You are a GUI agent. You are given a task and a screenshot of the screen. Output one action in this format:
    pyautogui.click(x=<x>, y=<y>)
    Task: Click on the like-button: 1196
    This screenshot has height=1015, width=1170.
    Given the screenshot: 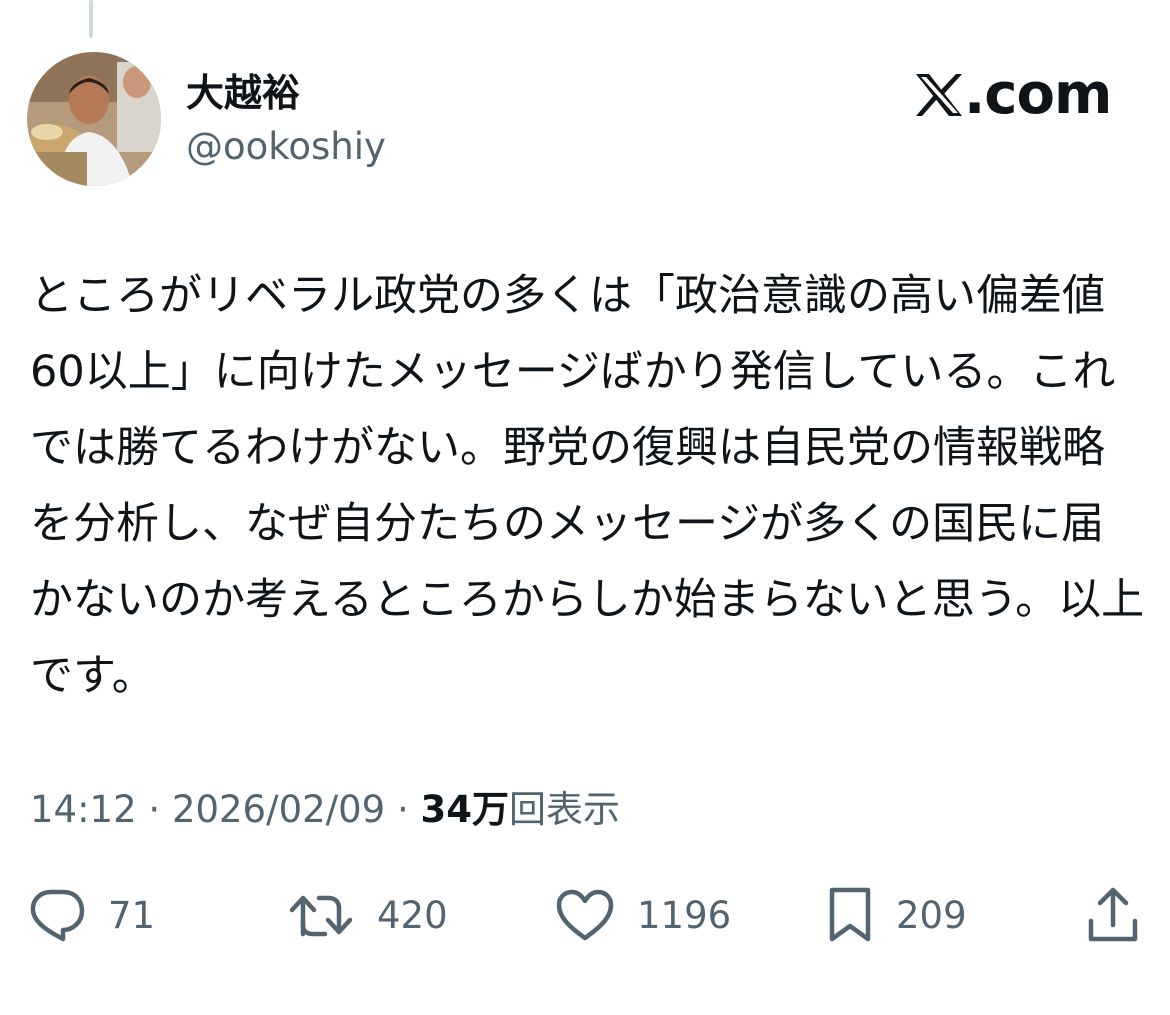 What is the action you would take?
    pyautogui.click(x=643, y=915)
    